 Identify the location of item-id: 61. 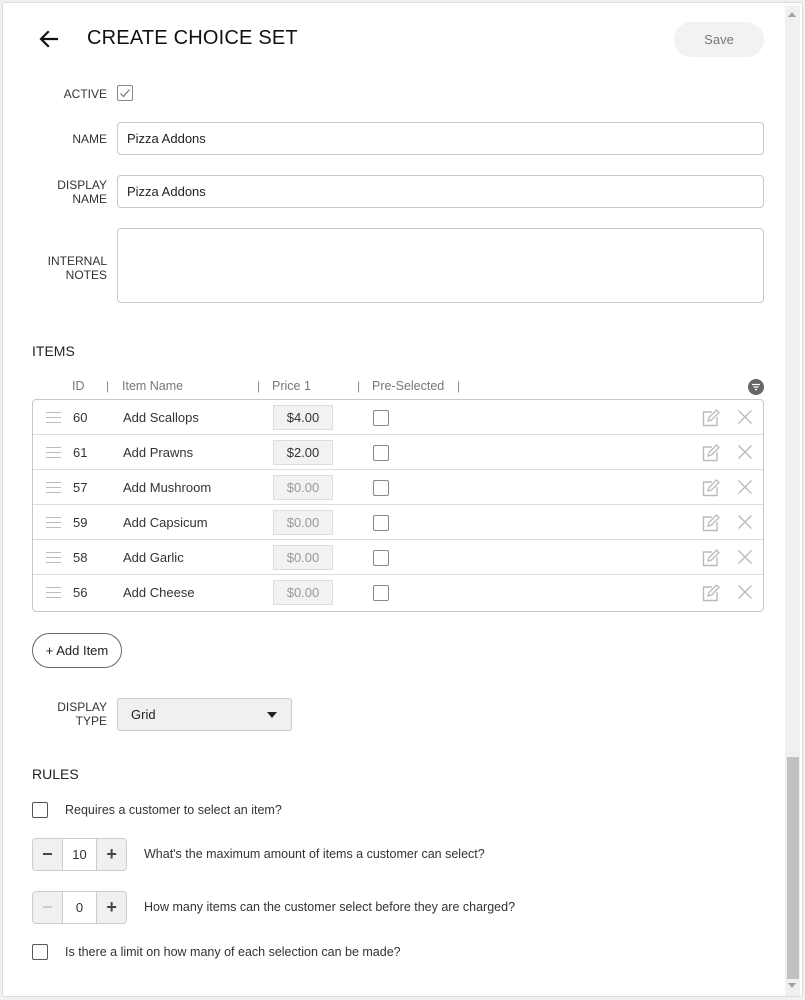
(80, 452).